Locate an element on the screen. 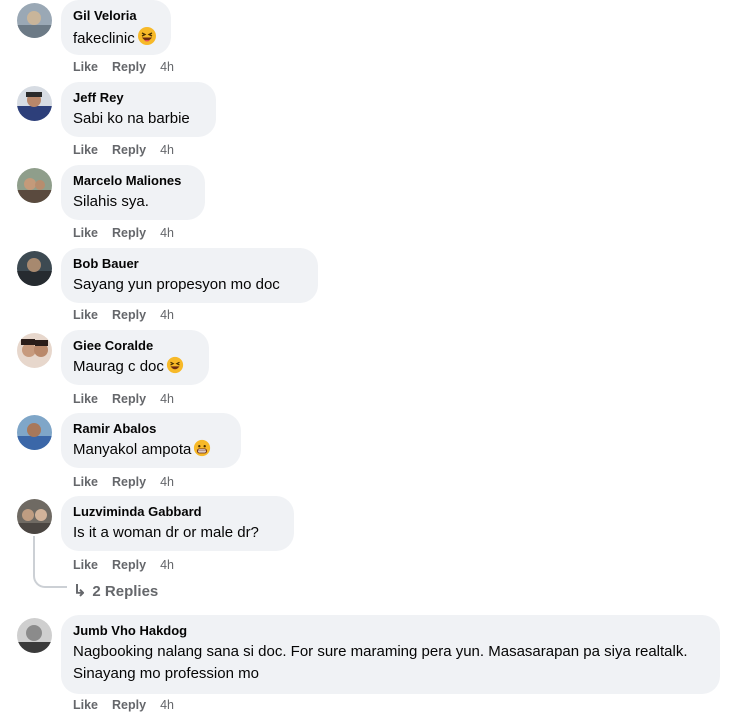  comment-text: Is it a woman dr or male dr? is located at coordinates (166, 532).